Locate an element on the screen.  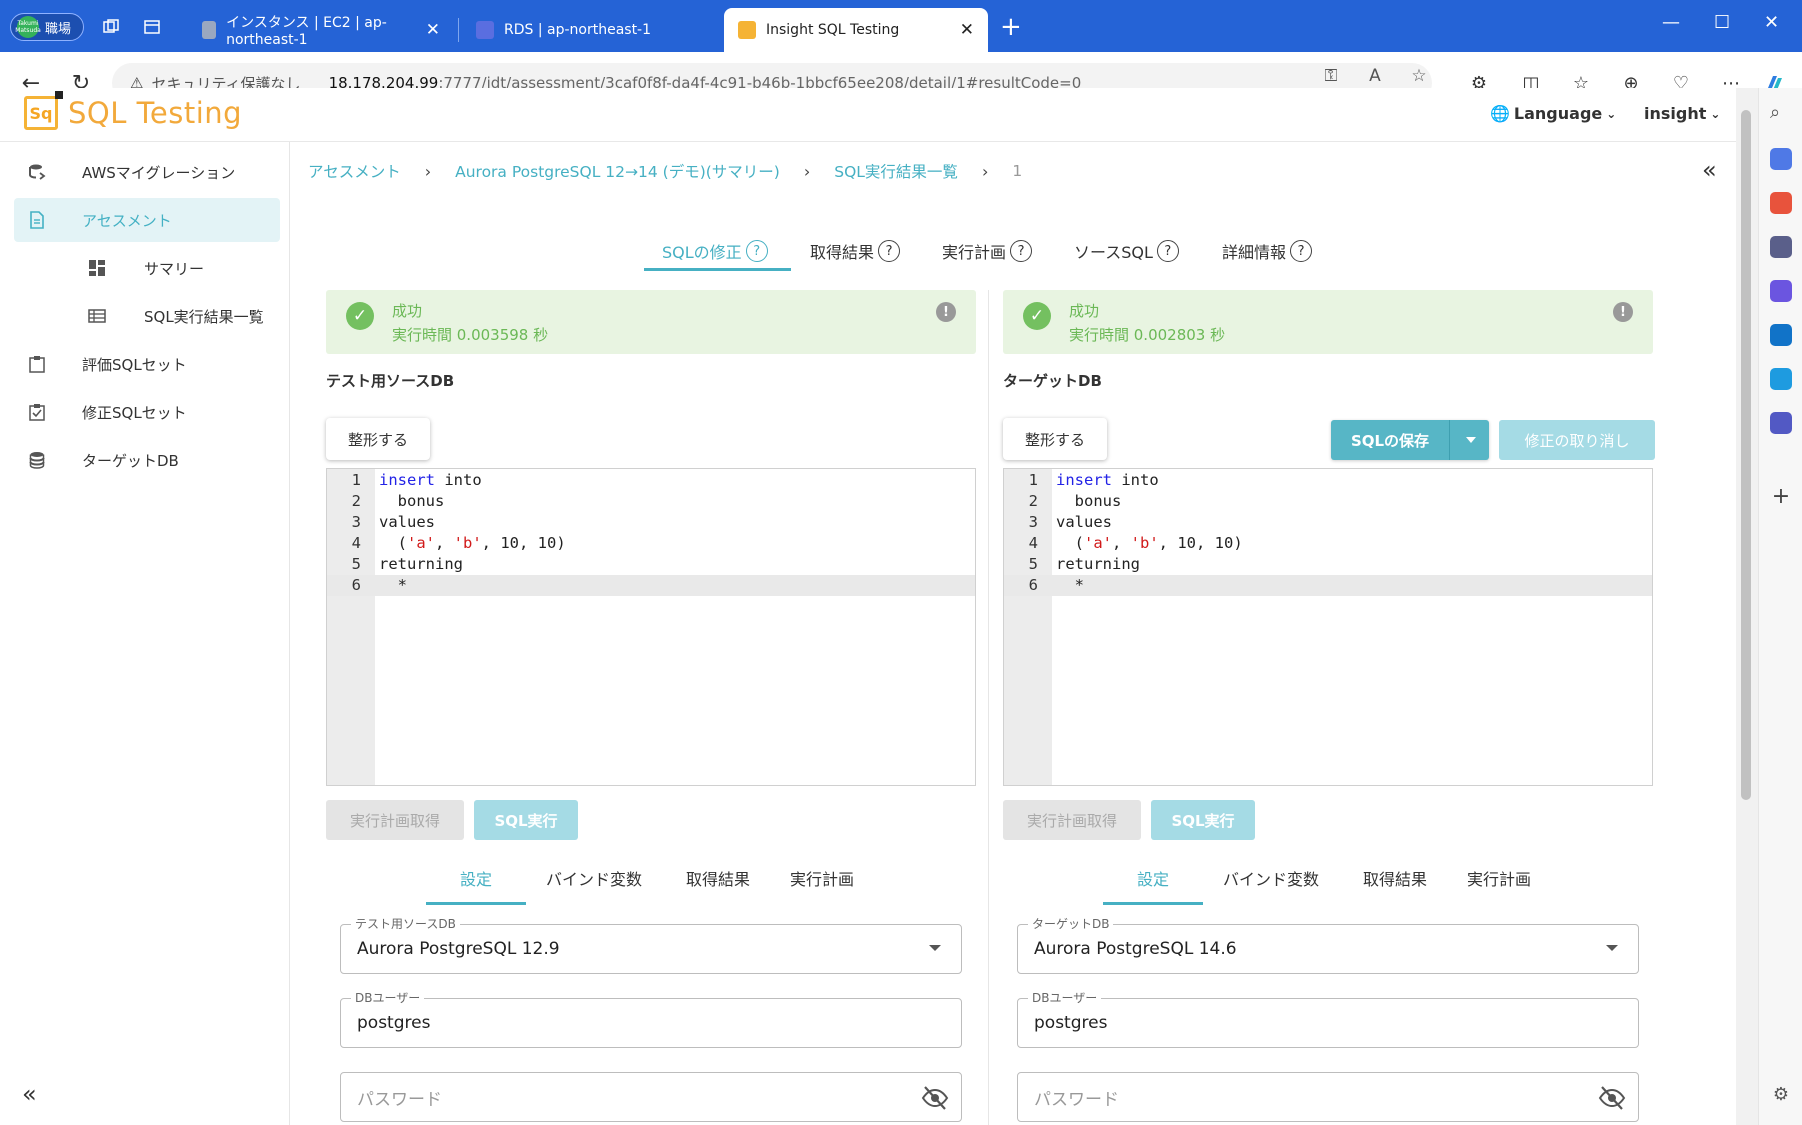
field-label: DBユーザー is located at coordinates (388, 997).